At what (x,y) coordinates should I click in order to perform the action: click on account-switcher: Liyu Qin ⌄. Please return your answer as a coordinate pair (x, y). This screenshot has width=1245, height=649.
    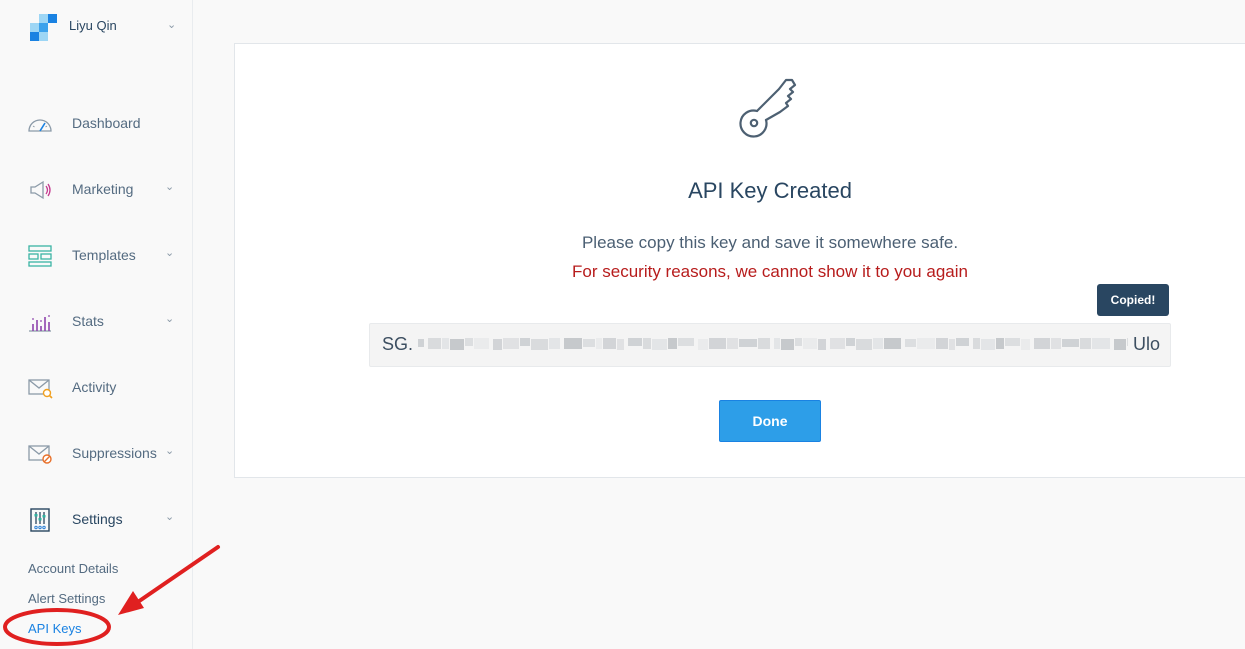
    Looking at the image, I should click on (109, 29).